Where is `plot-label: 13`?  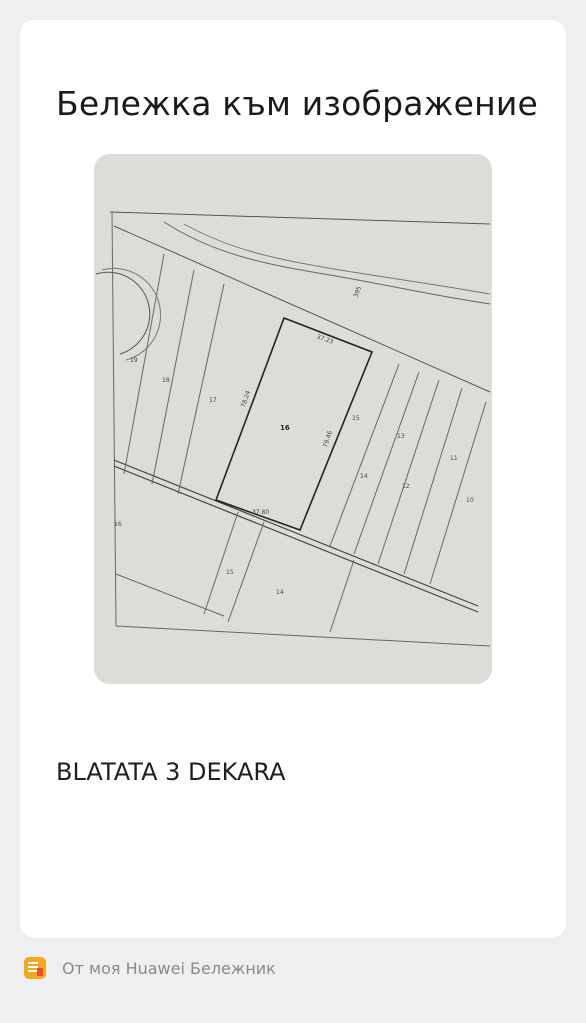 plot-label: 13 is located at coordinates (401, 436).